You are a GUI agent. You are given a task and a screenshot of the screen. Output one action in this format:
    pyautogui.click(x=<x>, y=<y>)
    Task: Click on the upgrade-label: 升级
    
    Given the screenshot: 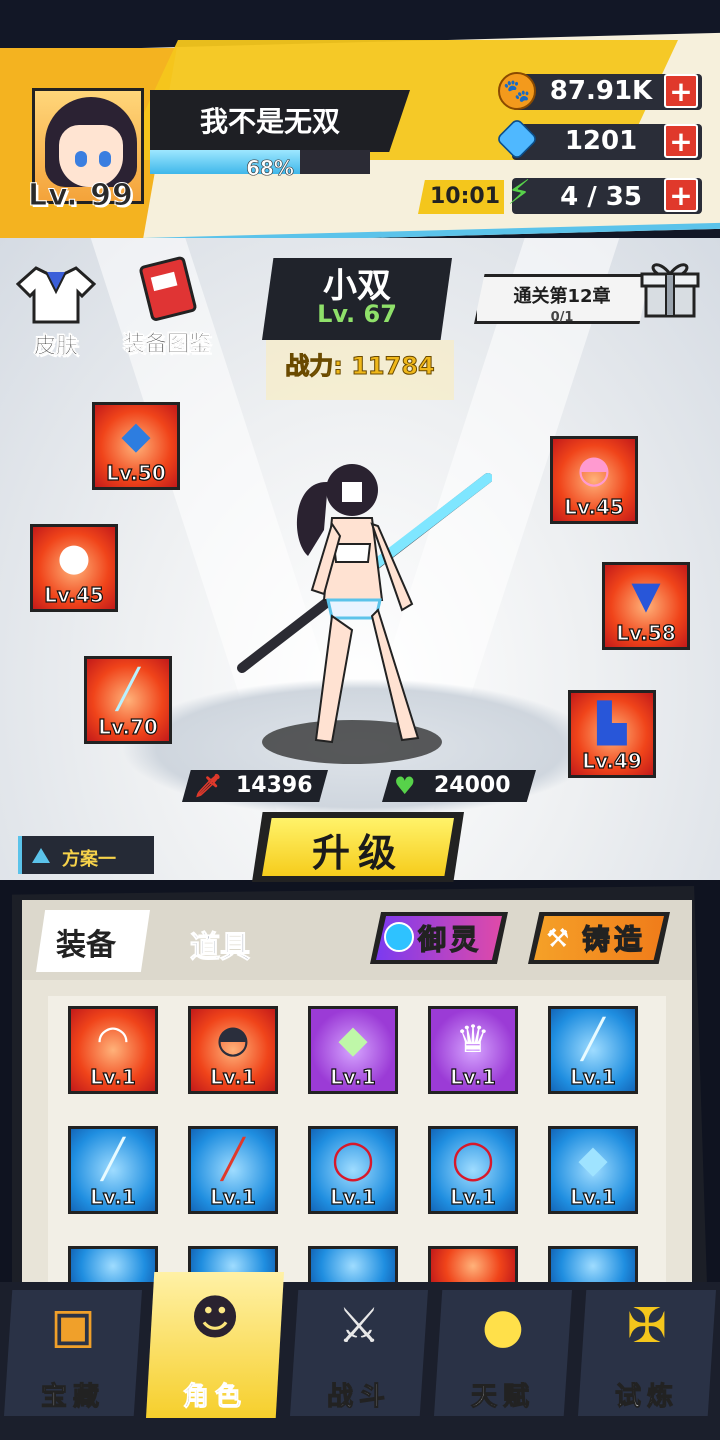 What is the action you would take?
    pyautogui.click(x=357, y=853)
    